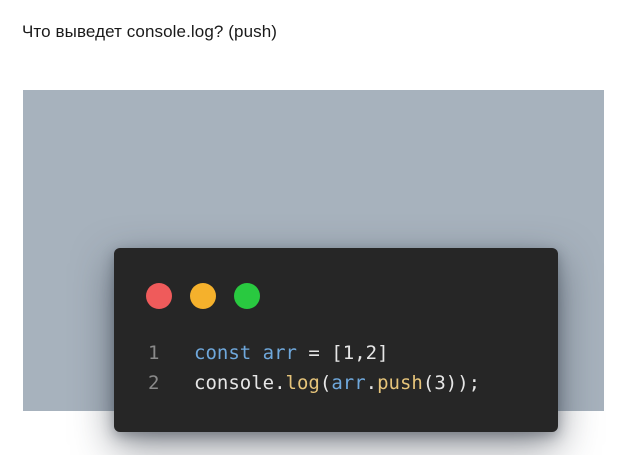  What do you see at coordinates (383, 353) in the screenshot?
I see `code-token: ]` at bounding box center [383, 353].